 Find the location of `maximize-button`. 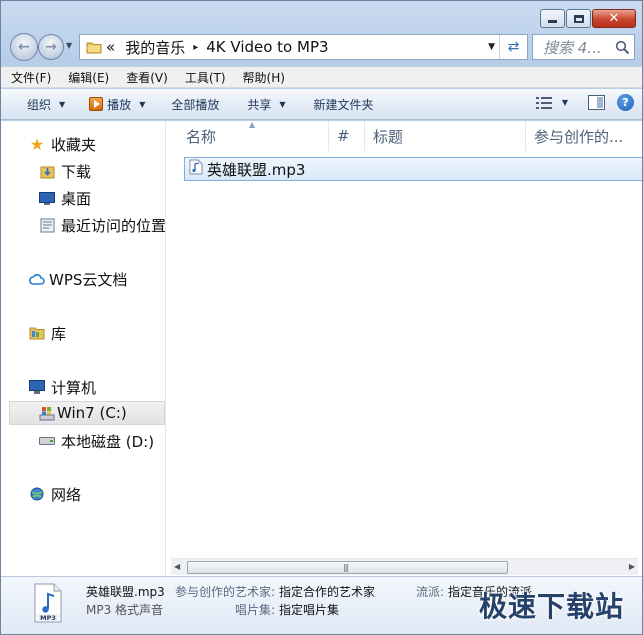

maximize-button is located at coordinates (578, 18).